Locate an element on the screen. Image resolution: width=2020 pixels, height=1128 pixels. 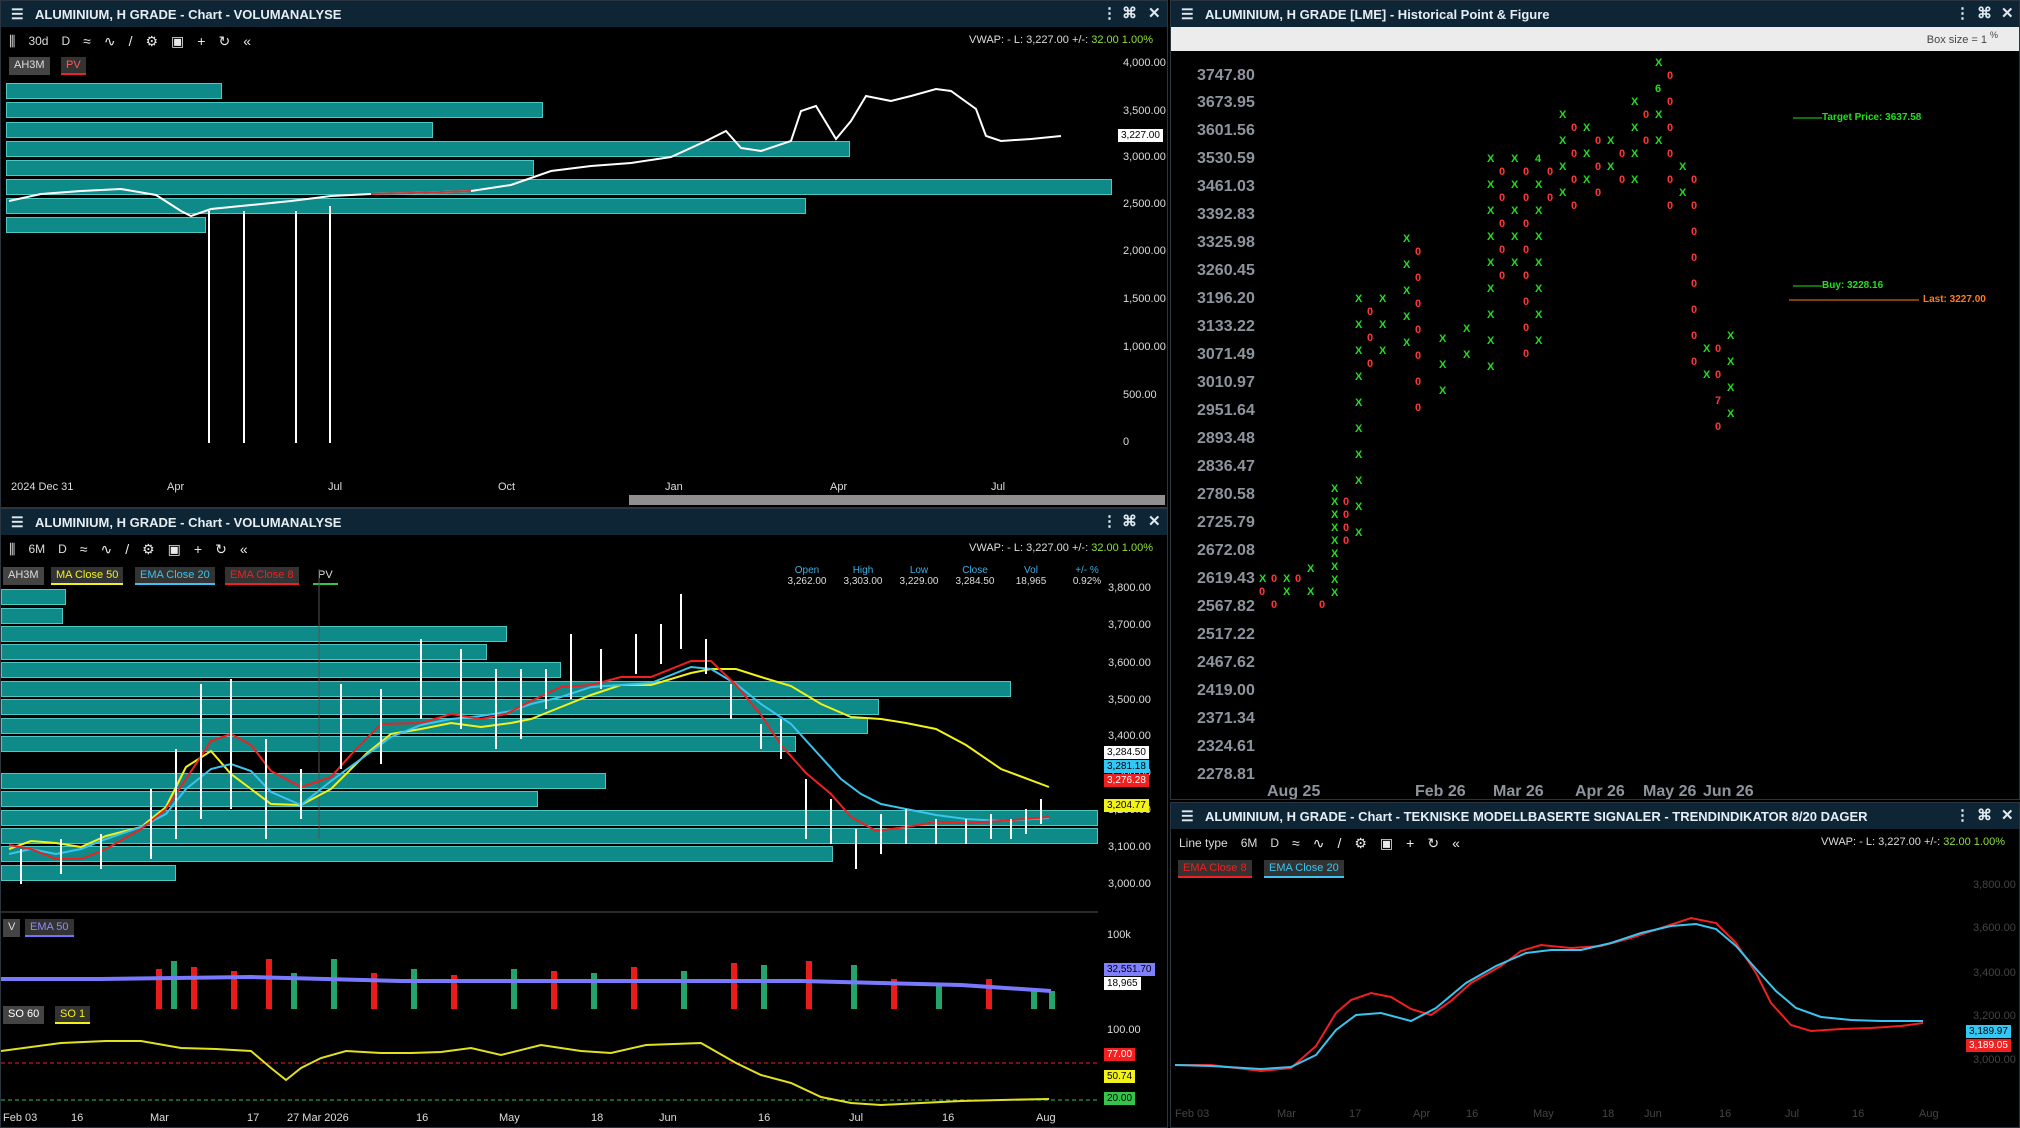
pf-y-tick: 2517.22 is located at coordinates (1226, 634).